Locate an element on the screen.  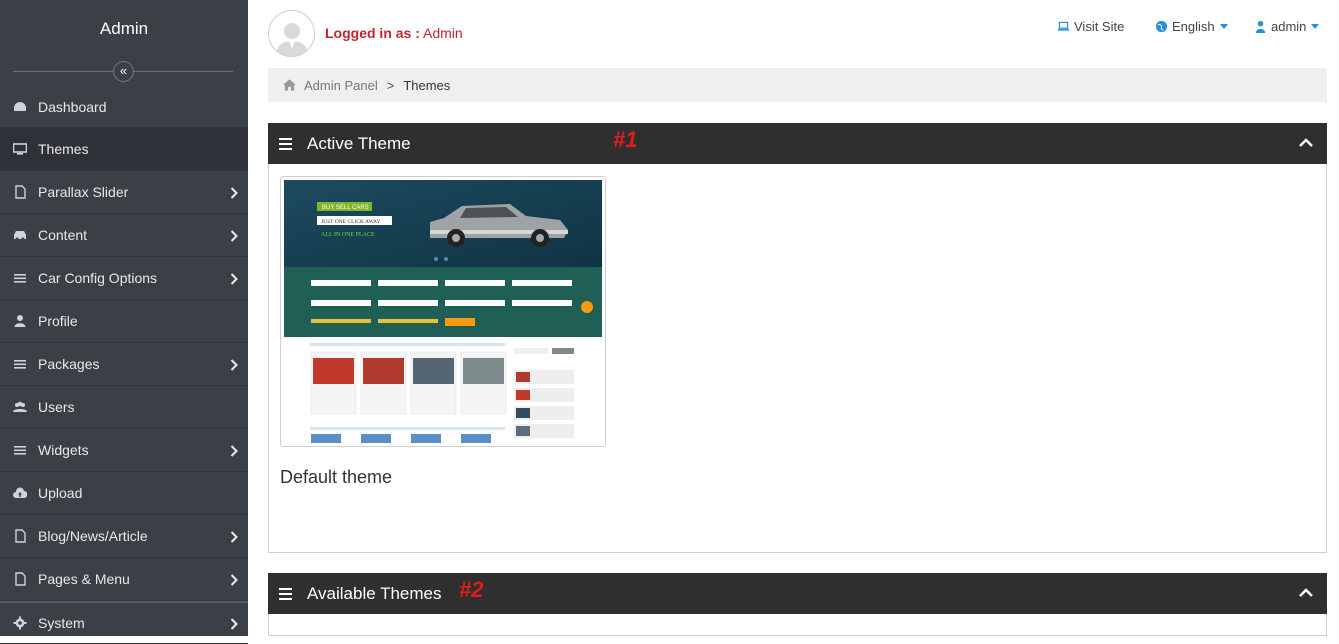
sidebar-item-blog-news-article: Blog/News/Article is located at coordinates (124, 536).